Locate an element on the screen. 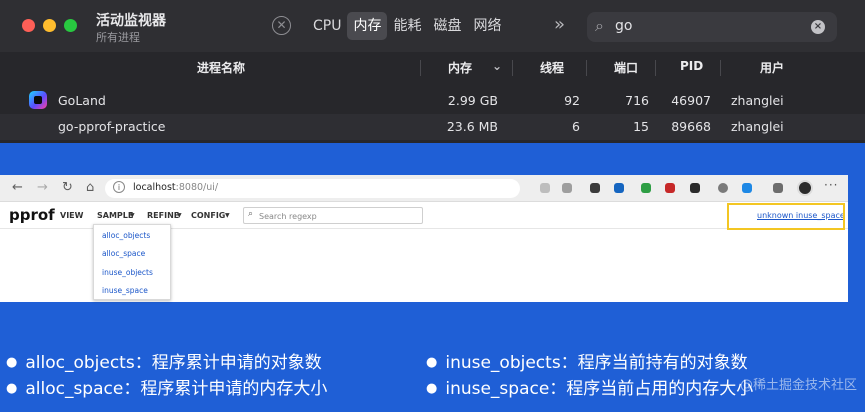 This screenshot has height=412, width=865. tab-disk: 磁盘 is located at coordinates (447, 26).